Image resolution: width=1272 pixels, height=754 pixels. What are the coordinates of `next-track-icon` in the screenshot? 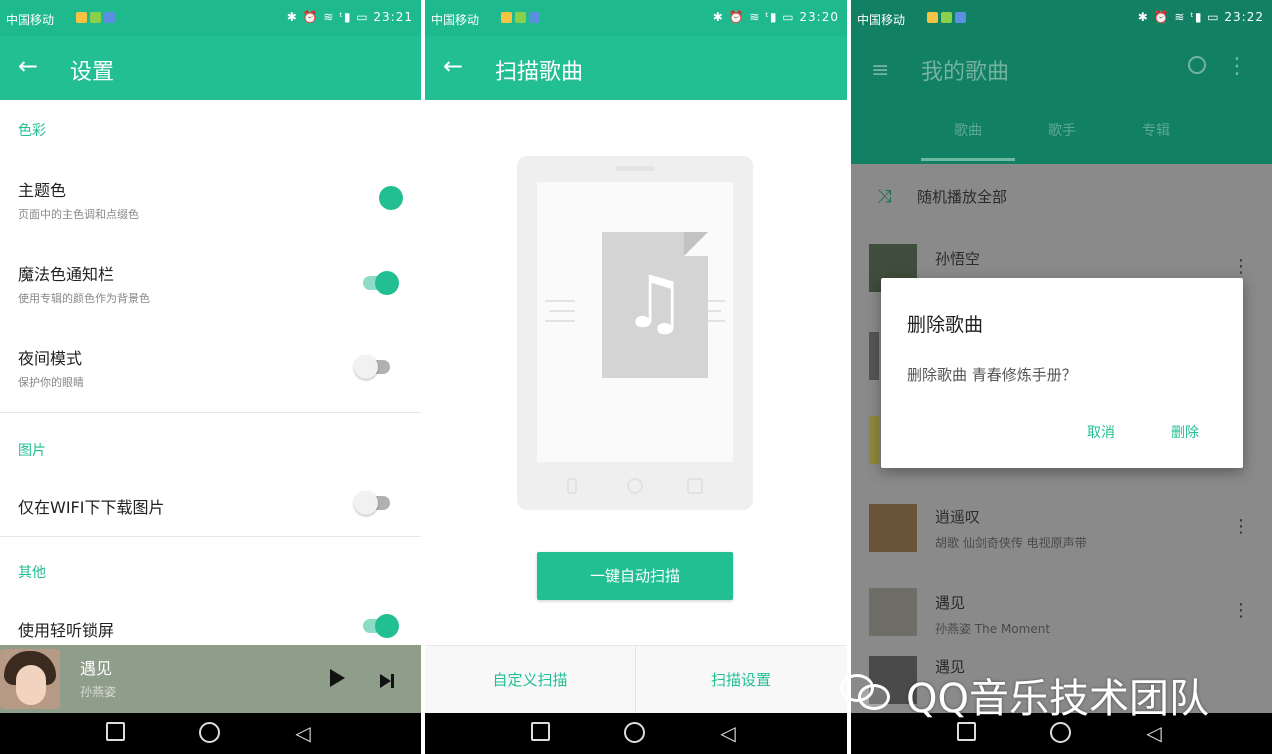 It's located at (387, 679).